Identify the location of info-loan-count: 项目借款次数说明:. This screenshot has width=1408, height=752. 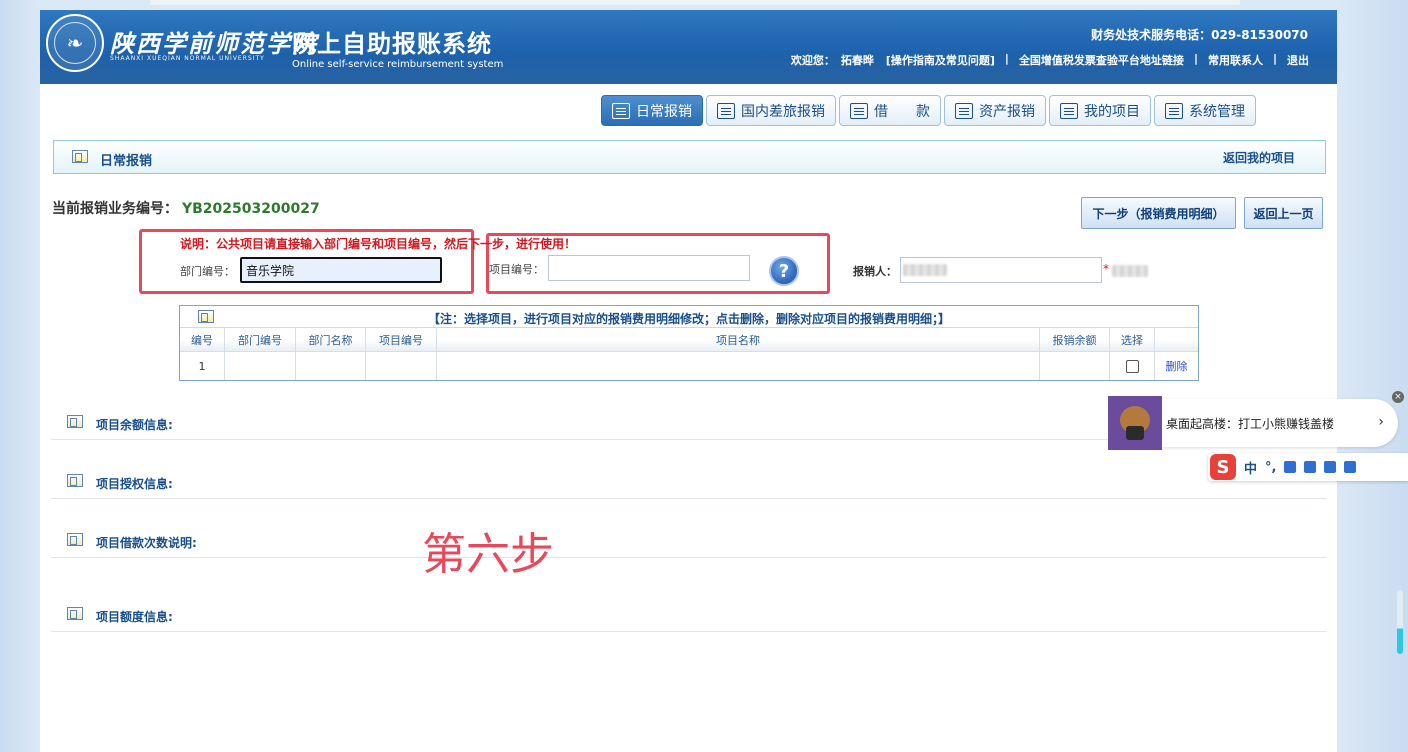
(688, 543).